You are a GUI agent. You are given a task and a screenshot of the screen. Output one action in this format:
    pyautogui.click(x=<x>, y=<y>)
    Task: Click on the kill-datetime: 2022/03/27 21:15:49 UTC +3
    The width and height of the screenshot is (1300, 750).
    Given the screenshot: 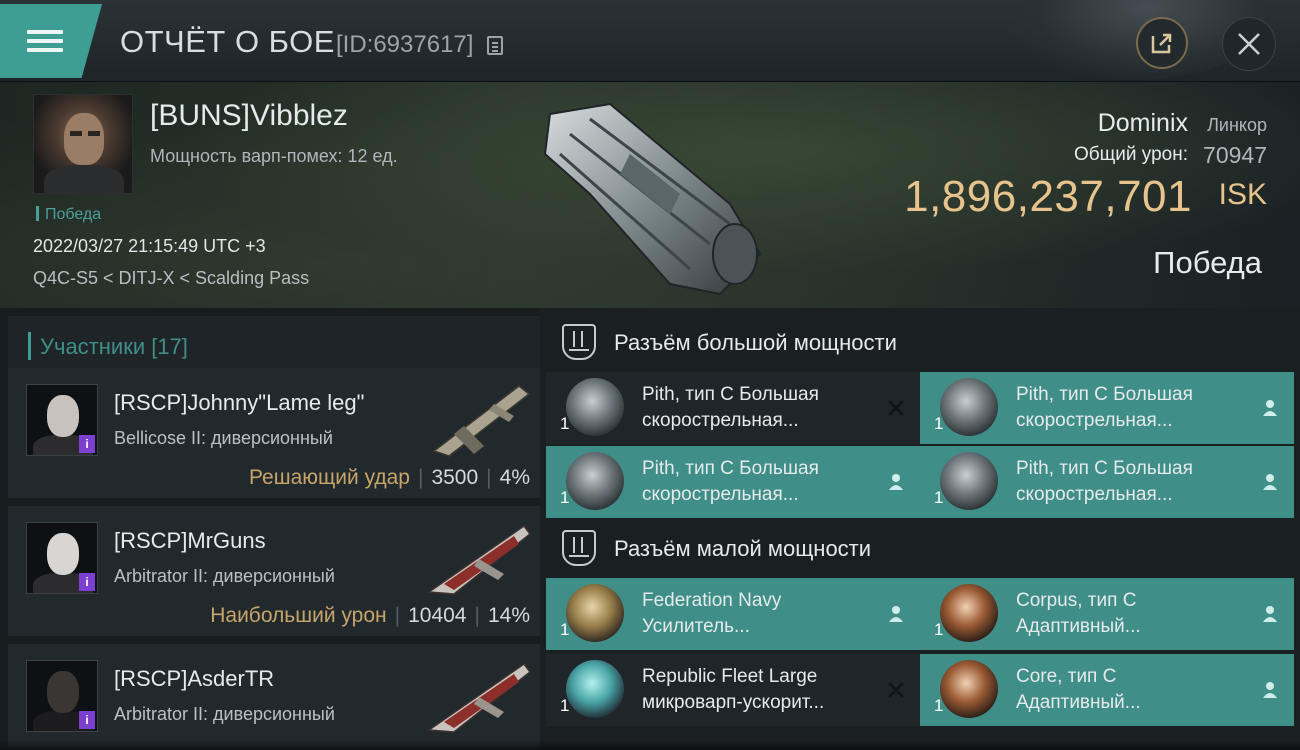 What is the action you would take?
    pyautogui.click(x=149, y=246)
    